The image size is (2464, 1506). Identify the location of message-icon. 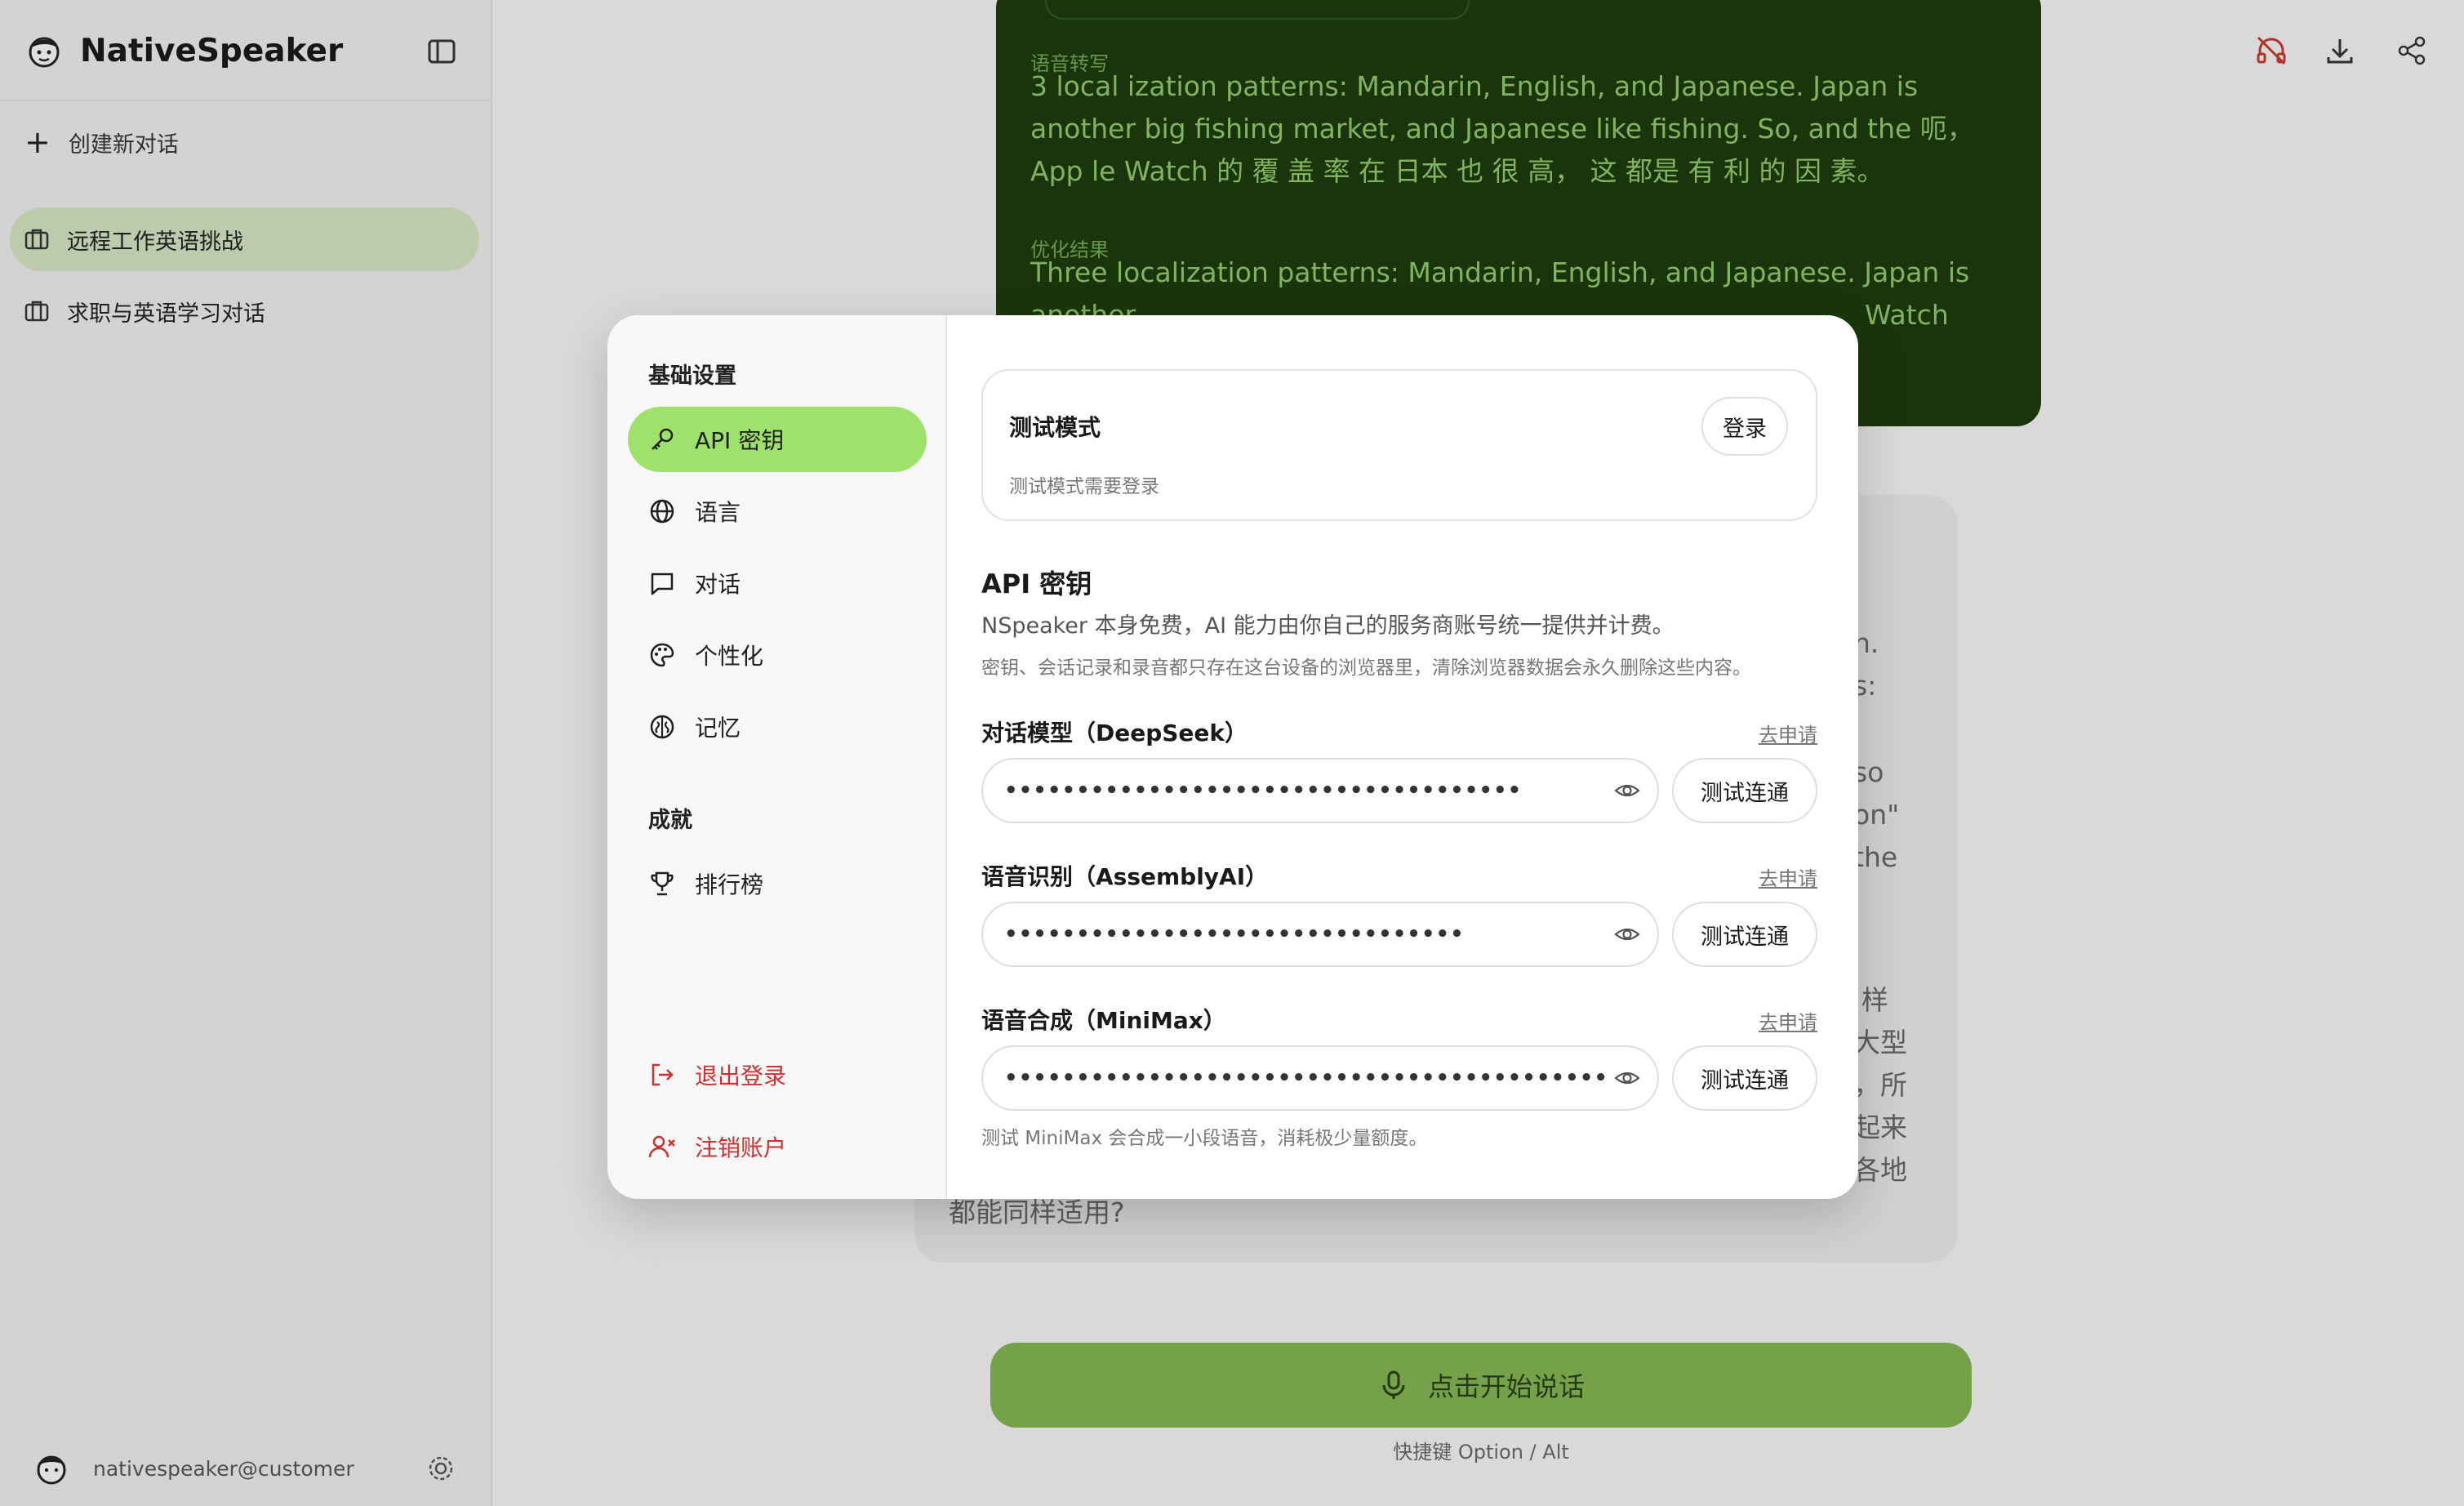
(663, 584).